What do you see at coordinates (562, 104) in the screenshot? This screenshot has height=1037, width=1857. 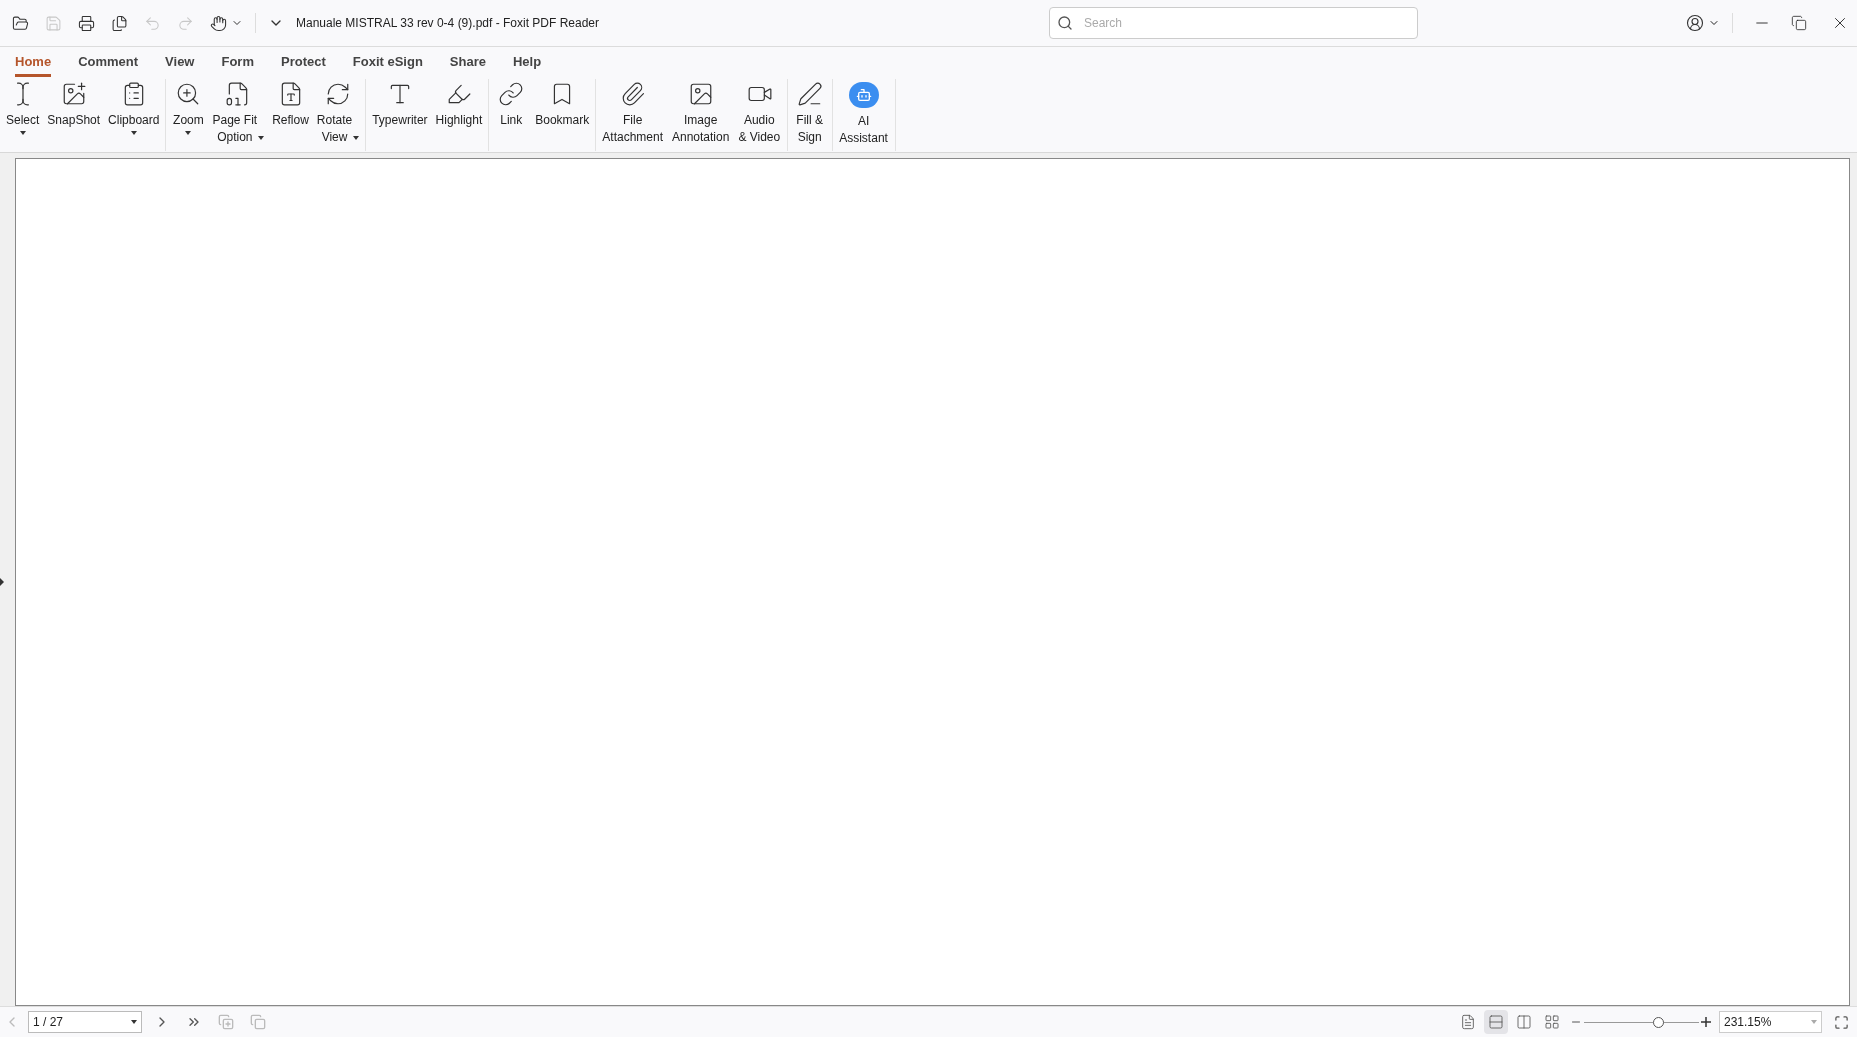 I see `ribbon-button: Bookmark` at bounding box center [562, 104].